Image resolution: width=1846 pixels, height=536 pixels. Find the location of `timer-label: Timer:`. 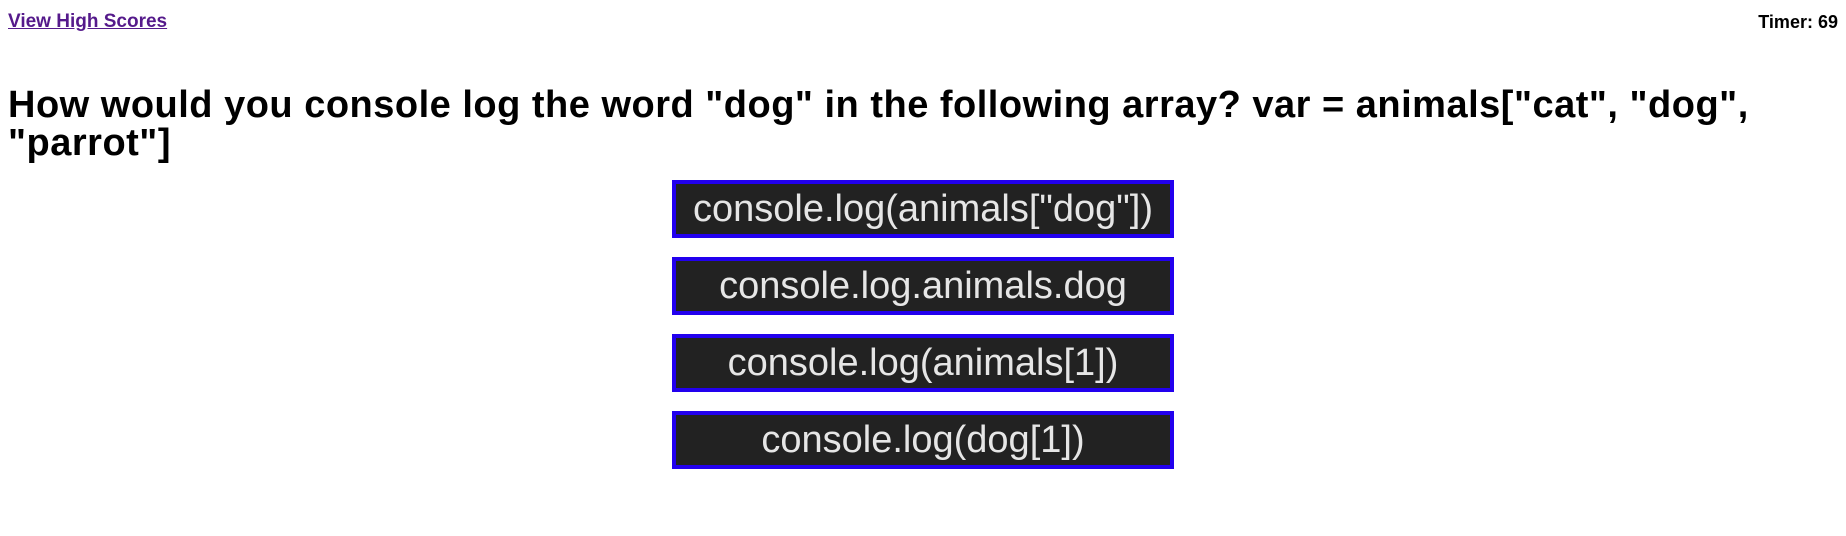

timer-label: Timer: is located at coordinates (1785, 22).